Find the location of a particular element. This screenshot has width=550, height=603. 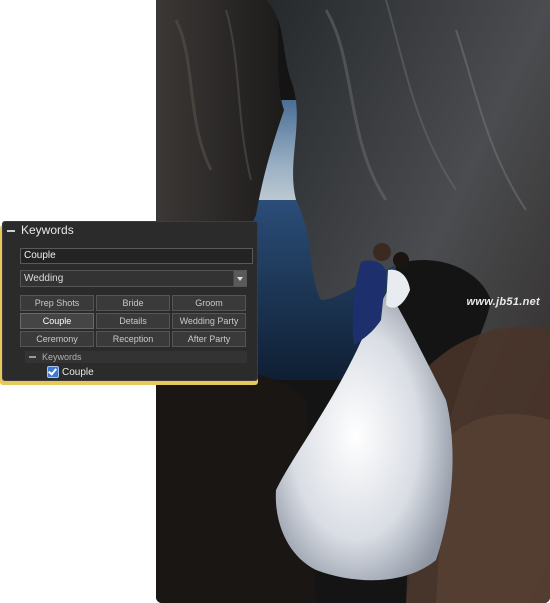

keyword-input: Couple is located at coordinates (136, 256).